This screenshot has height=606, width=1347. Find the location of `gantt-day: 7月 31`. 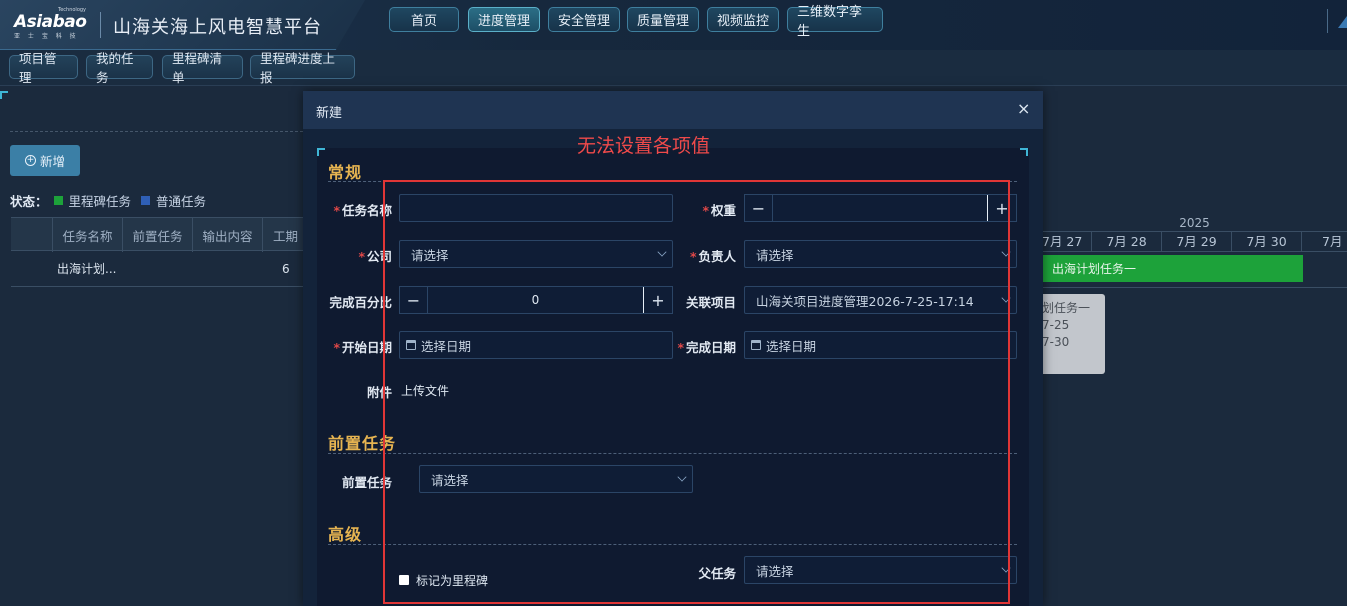

gantt-day: 7月 31 is located at coordinates (1334, 241).